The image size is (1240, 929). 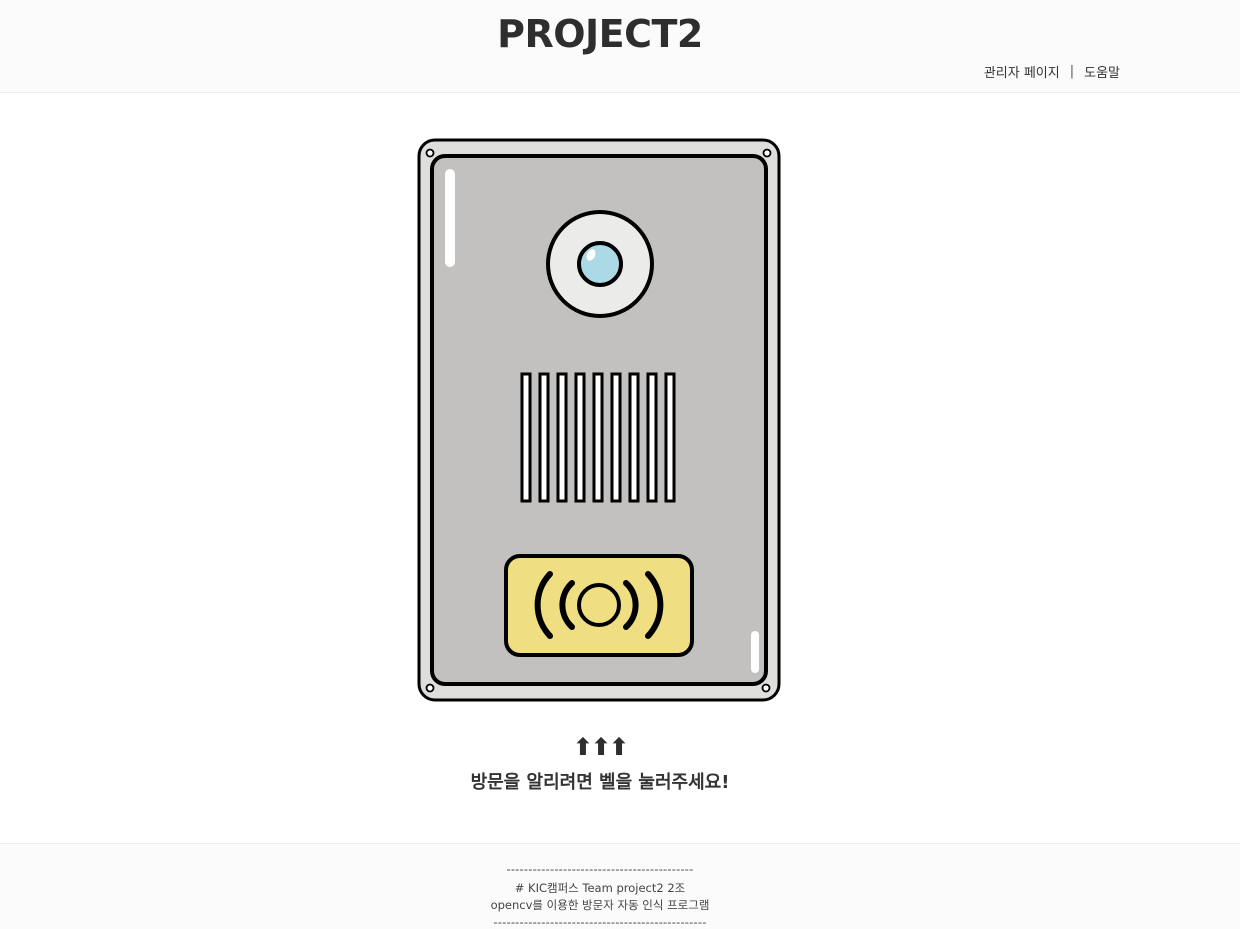 What do you see at coordinates (1022, 71) in the screenshot?
I see `admin-page-link: 관리자 페이지` at bounding box center [1022, 71].